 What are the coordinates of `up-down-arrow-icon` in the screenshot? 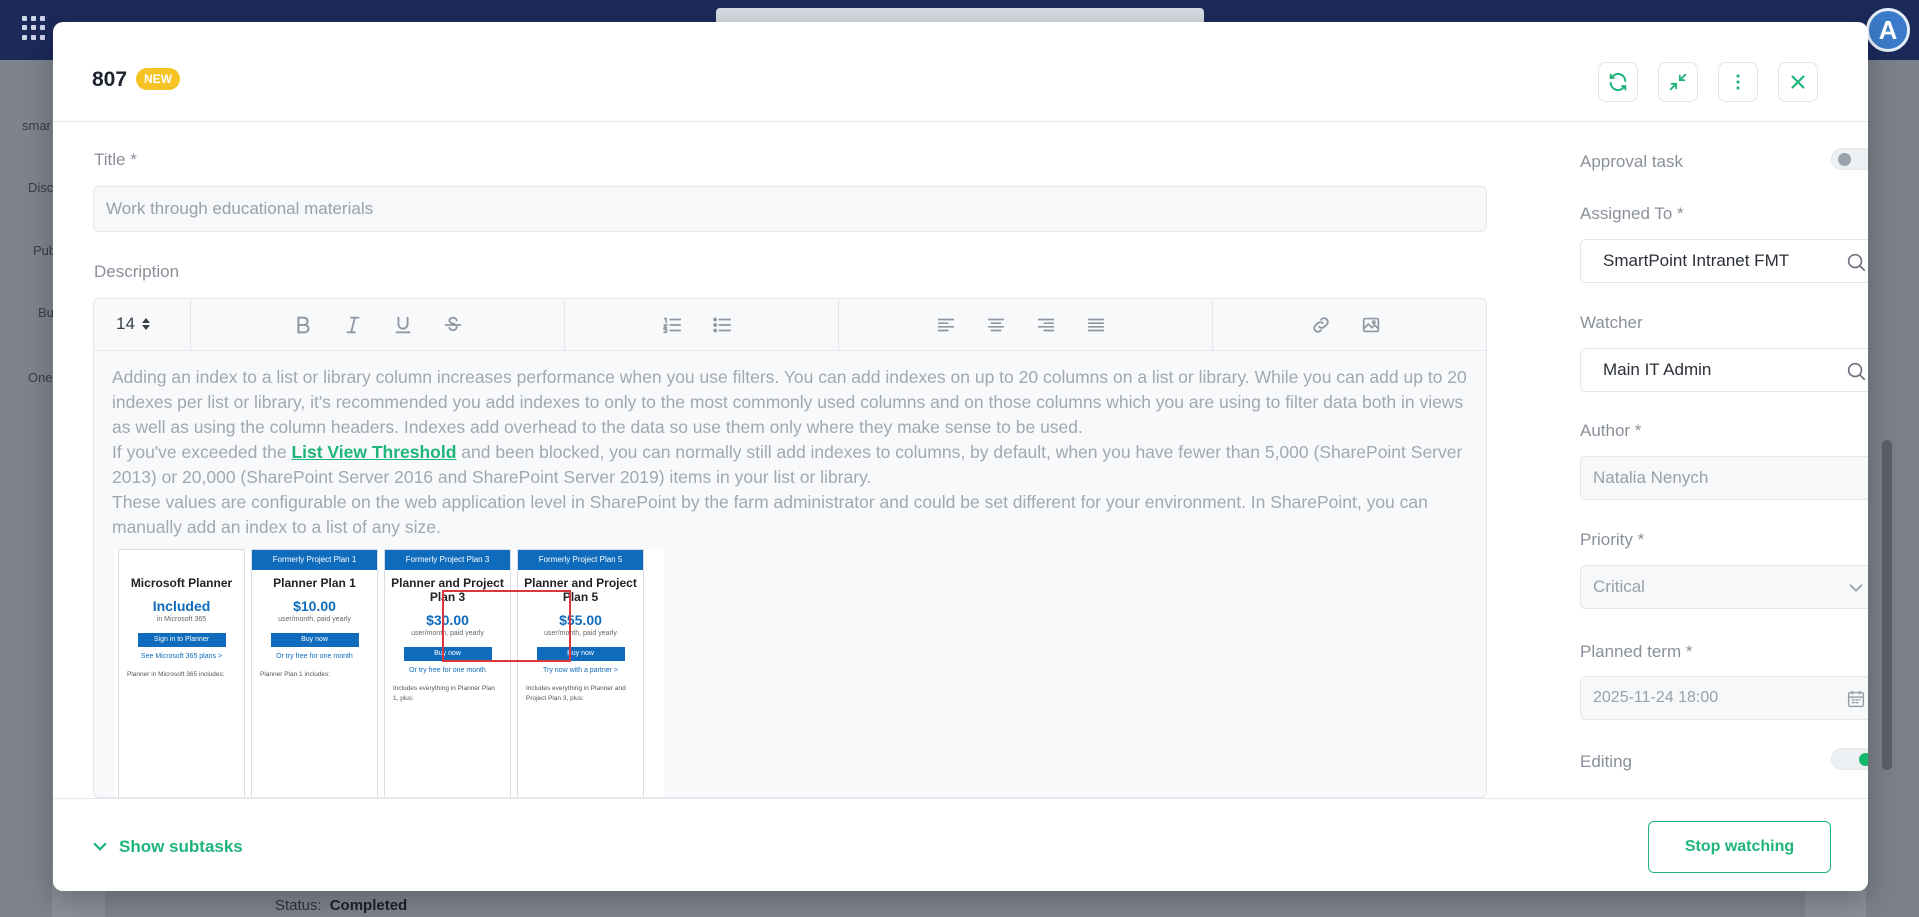 It's located at (145, 324).